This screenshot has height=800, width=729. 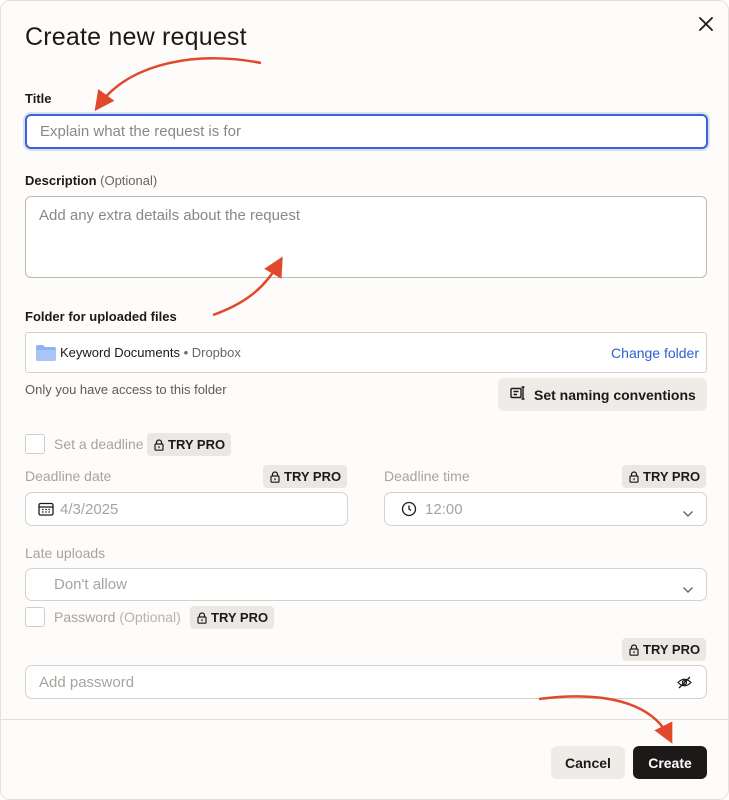 I want to click on folder-source: Dropbox, so click(x=216, y=352).